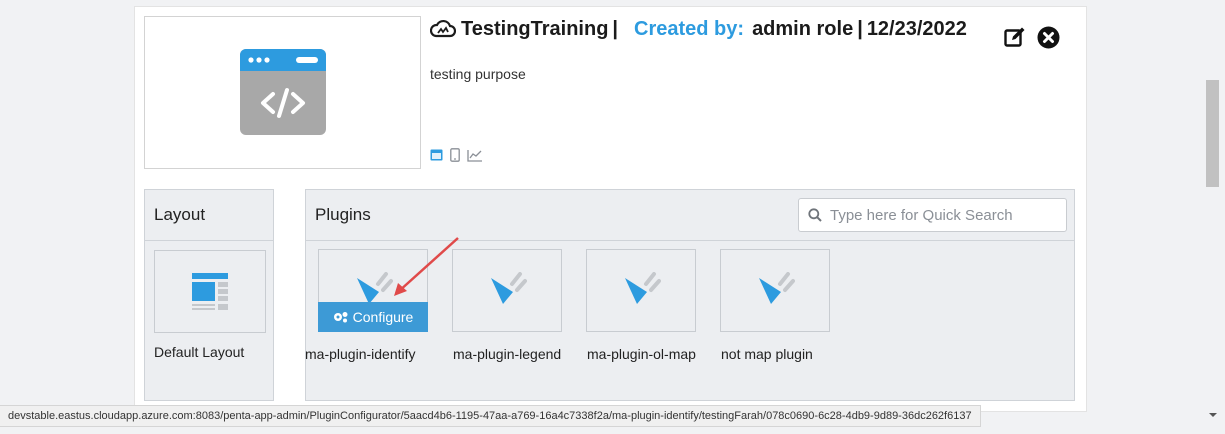 This screenshot has height=434, width=1225. I want to click on created-by-value: admin role, so click(803, 28).